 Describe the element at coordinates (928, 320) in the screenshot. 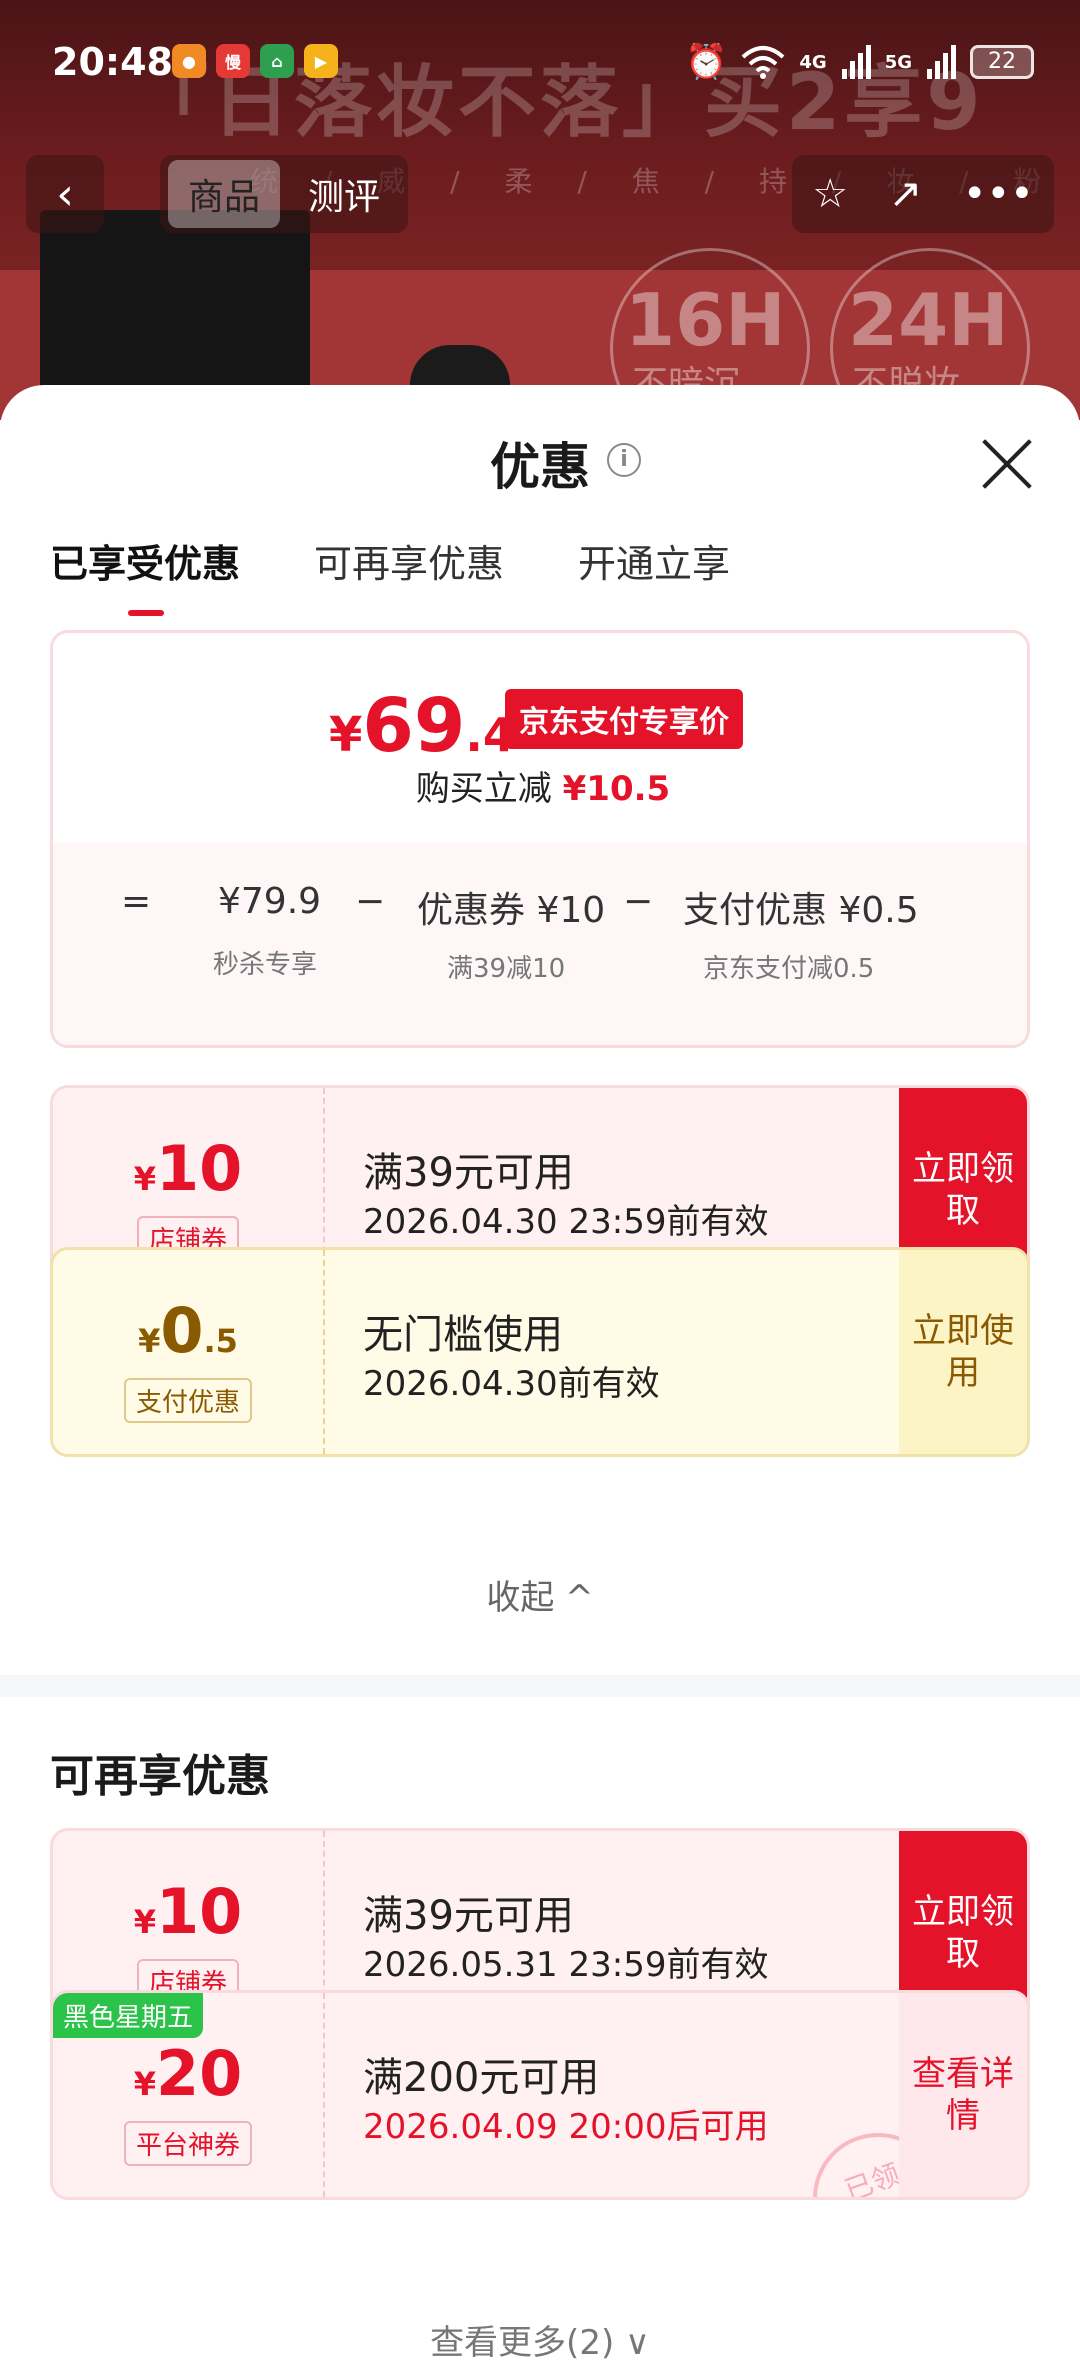

I see `claim-24h: 24H` at that location.